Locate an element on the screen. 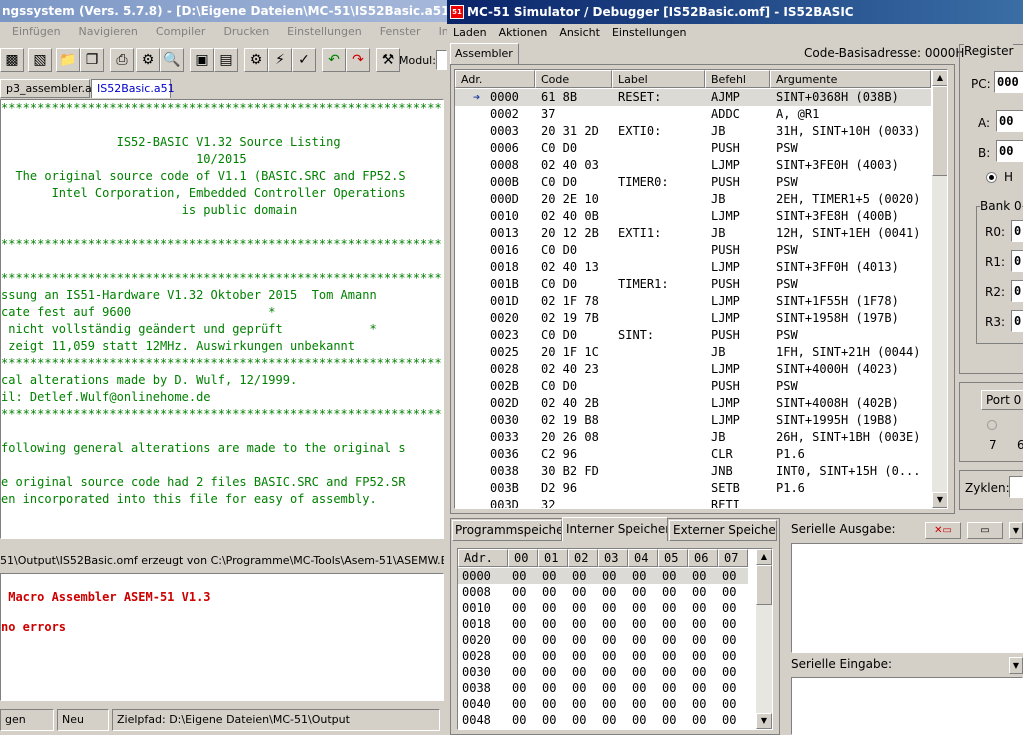 Image resolution: width=1023 pixels, height=735 pixels. col-adr: Adr. is located at coordinates (495, 79).